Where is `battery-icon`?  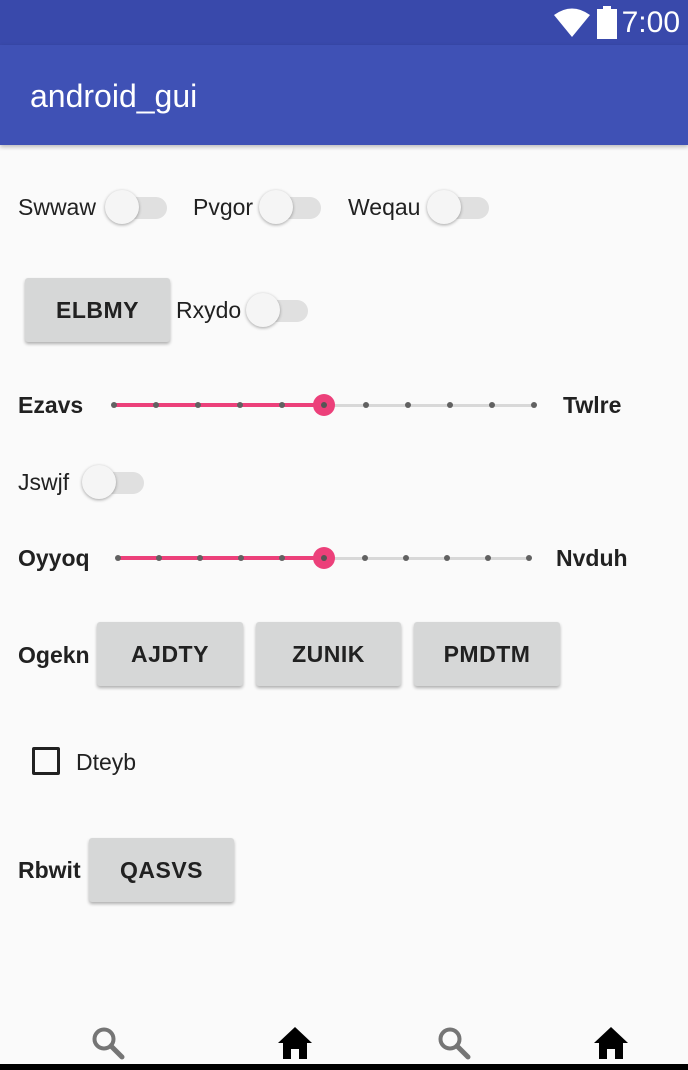 battery-icon is located at coordinates (607, 22).